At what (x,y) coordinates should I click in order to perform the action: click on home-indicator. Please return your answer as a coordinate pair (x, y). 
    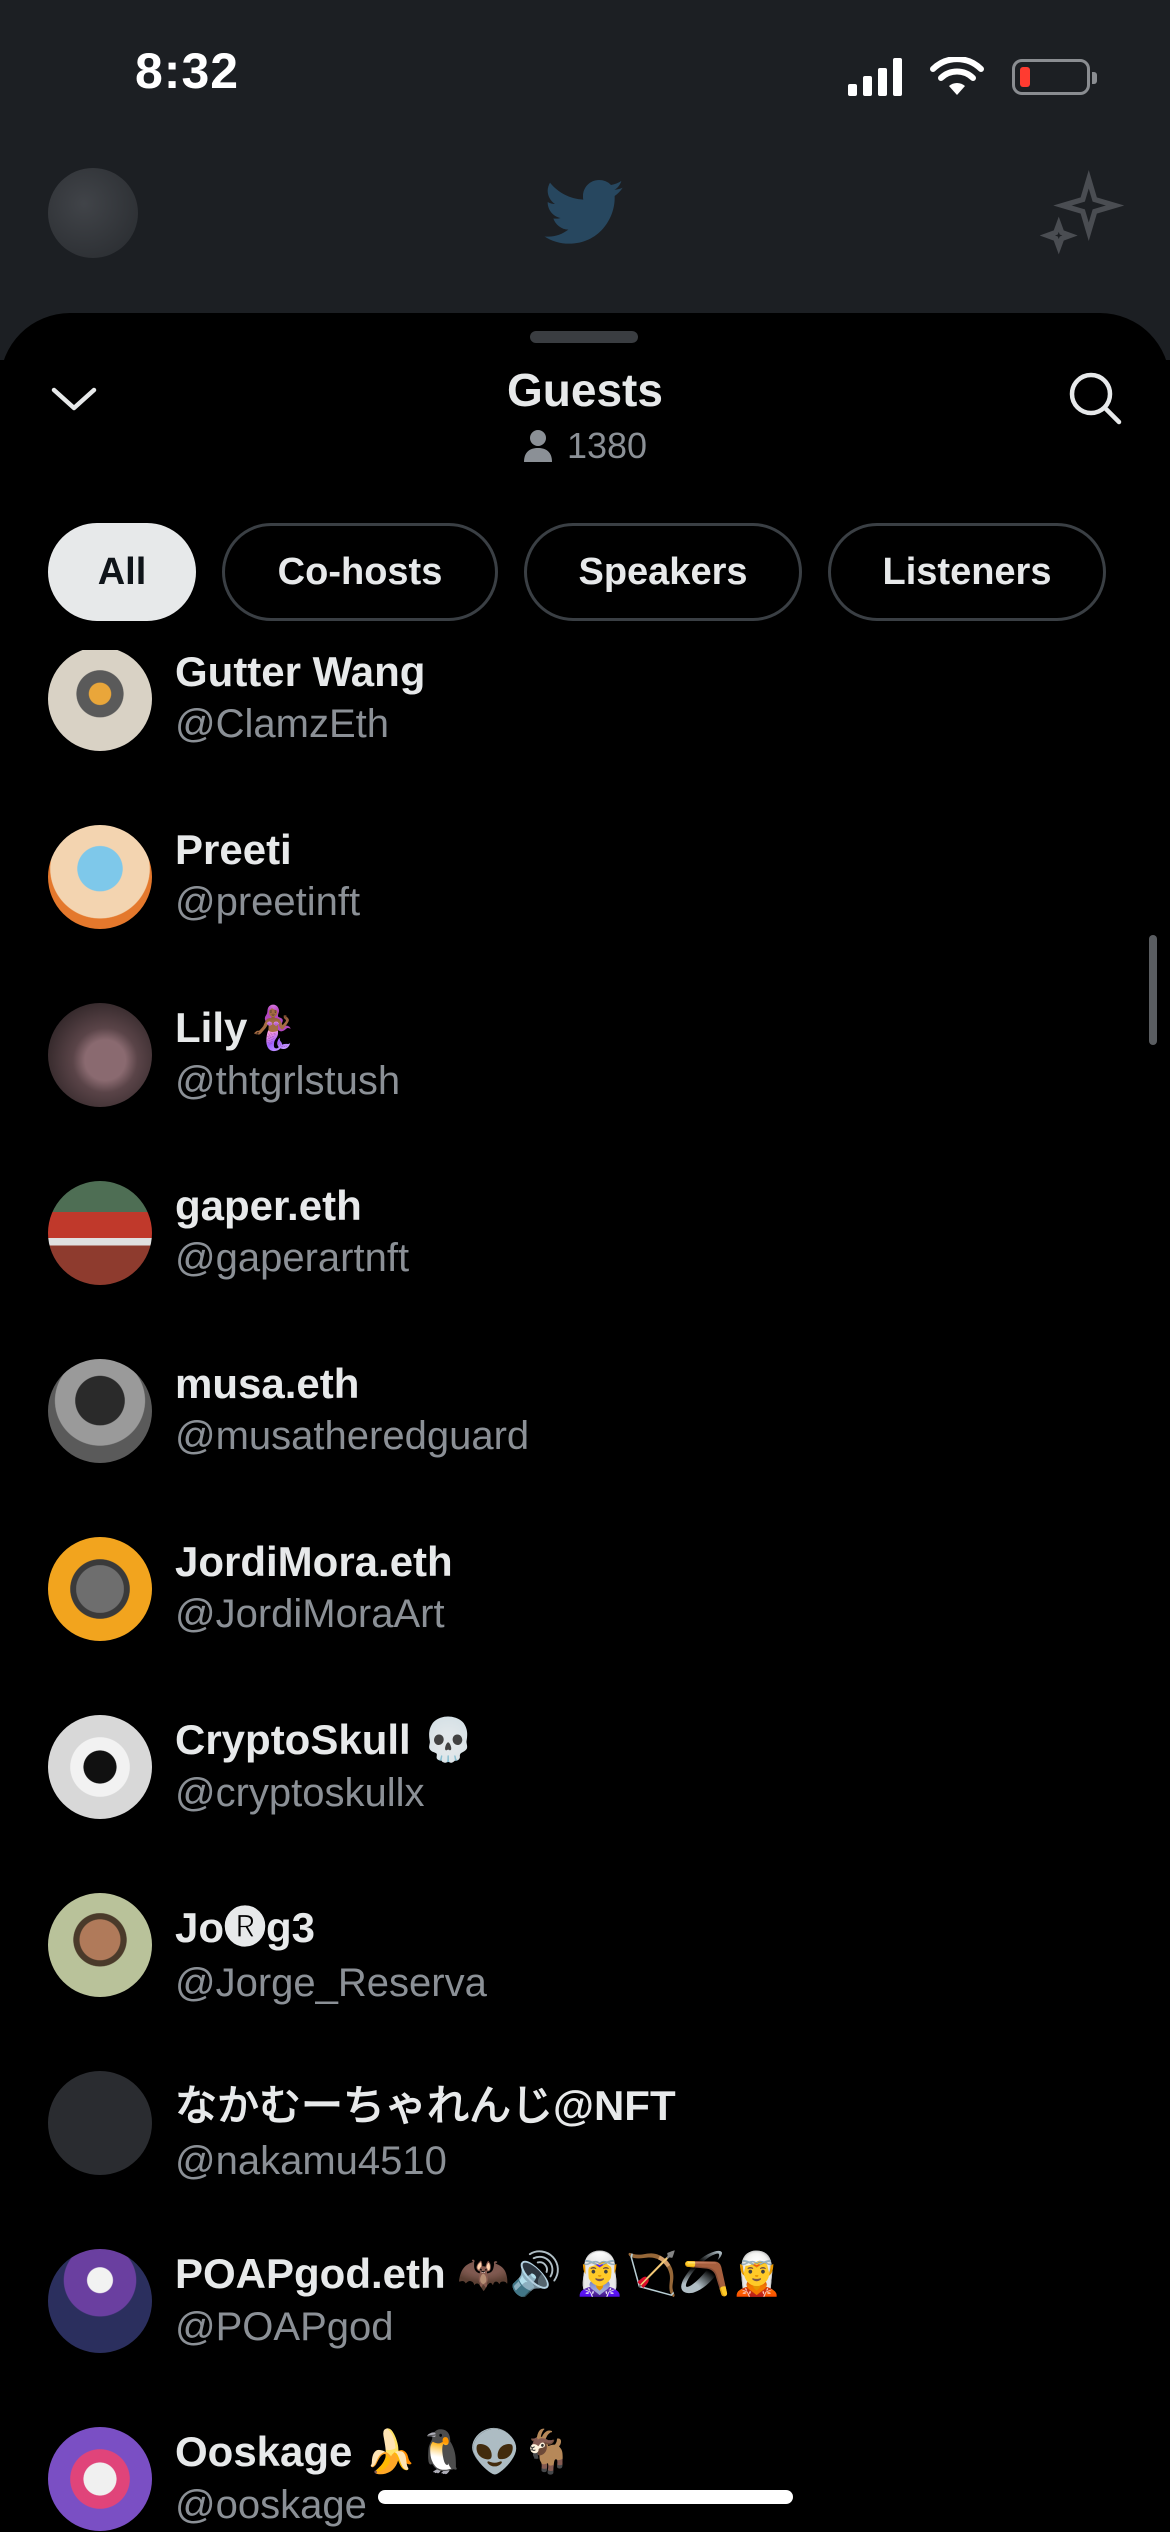
    Looking at the image, I should click on (585, 2497).